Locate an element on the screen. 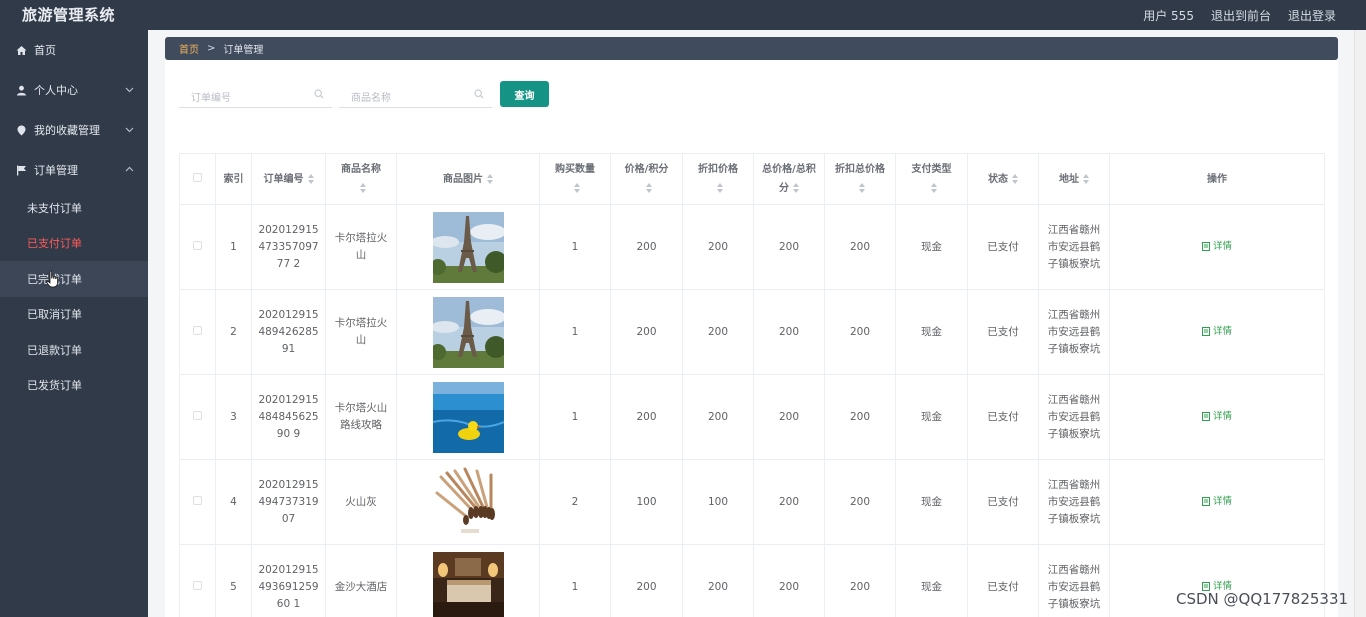 This screenshot has height=617, width=1366. app-title: 旅游管理系统 is located at coordinates (69, 15).